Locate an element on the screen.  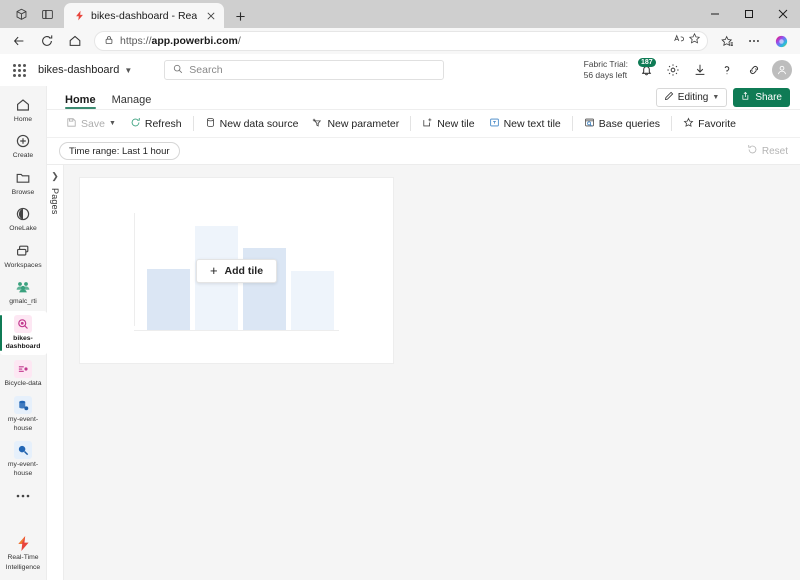
sidebar-item-my-event-house-1: my-event-house is located at coordinates (23, 414).